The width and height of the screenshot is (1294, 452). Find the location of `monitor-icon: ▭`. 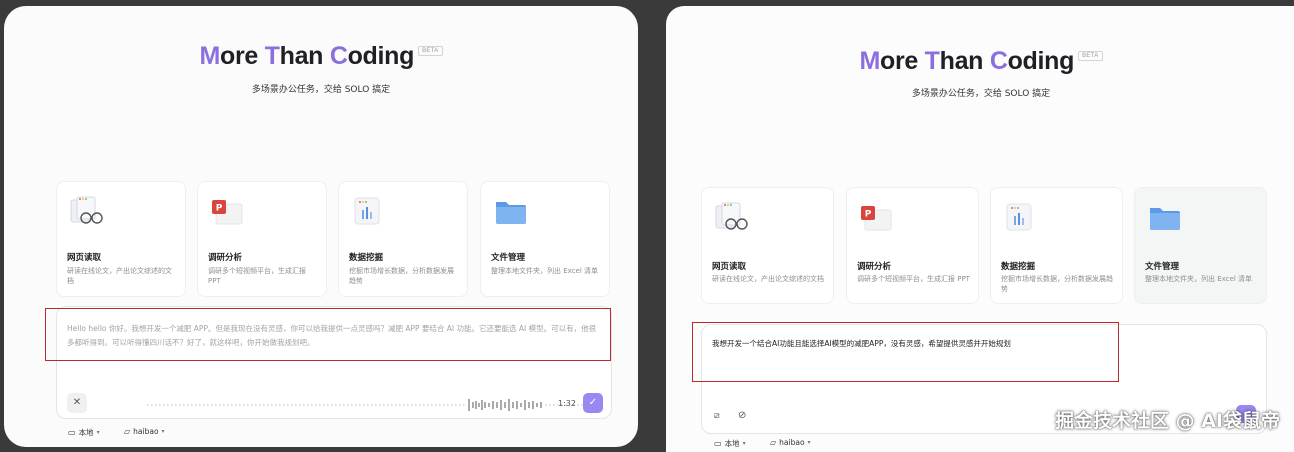

monitor-icon: ▭ is located at coordinates (72, 432).